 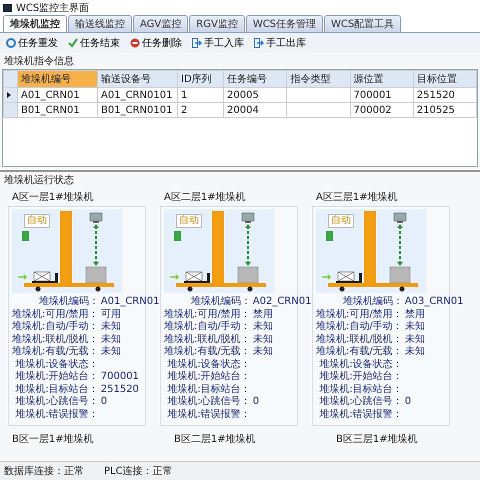 I want to click on column-header: 目标位置, so click(x=444, y=79).